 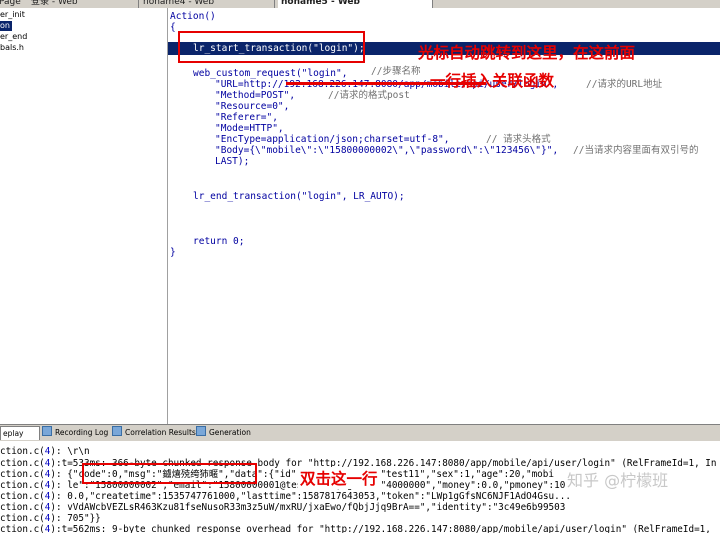 What do you see at coordinates (173, 27) in the screenshot?
I see `code-line: {` at bounding box center [173, 27].